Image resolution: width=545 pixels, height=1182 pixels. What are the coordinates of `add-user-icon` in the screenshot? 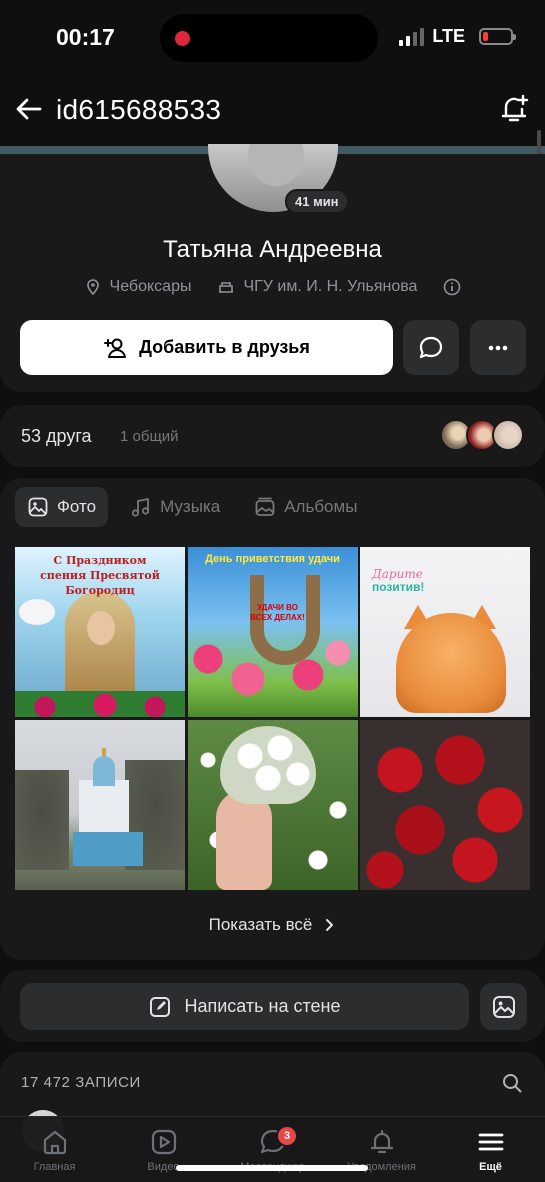 It's located at (115, 348).